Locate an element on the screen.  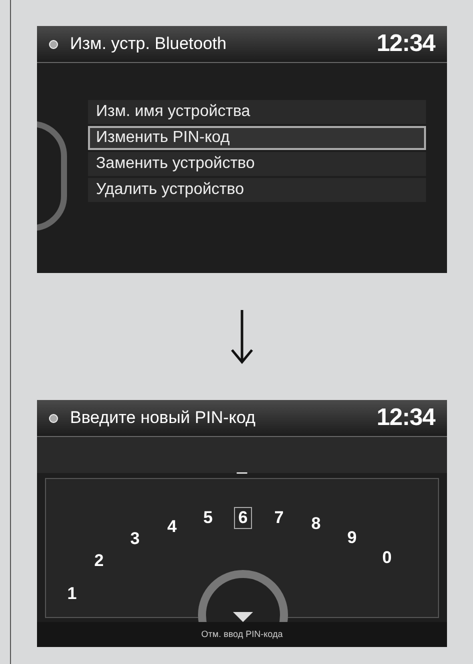
digit-key: 9 is located at coordinates (352, 538).